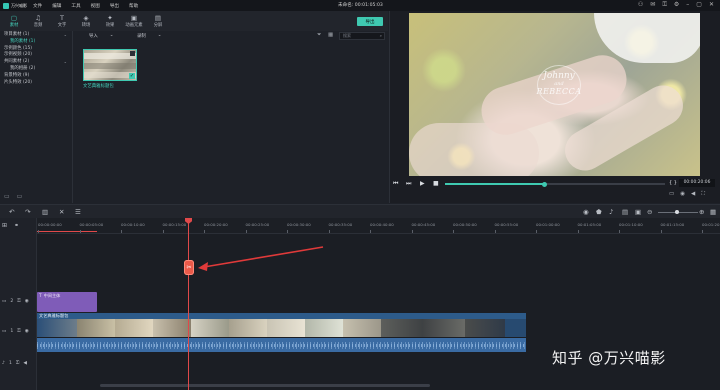 The image size is (720, 390). I want to click on folder-my-media: 我的素材 (1), so click(36, 42).